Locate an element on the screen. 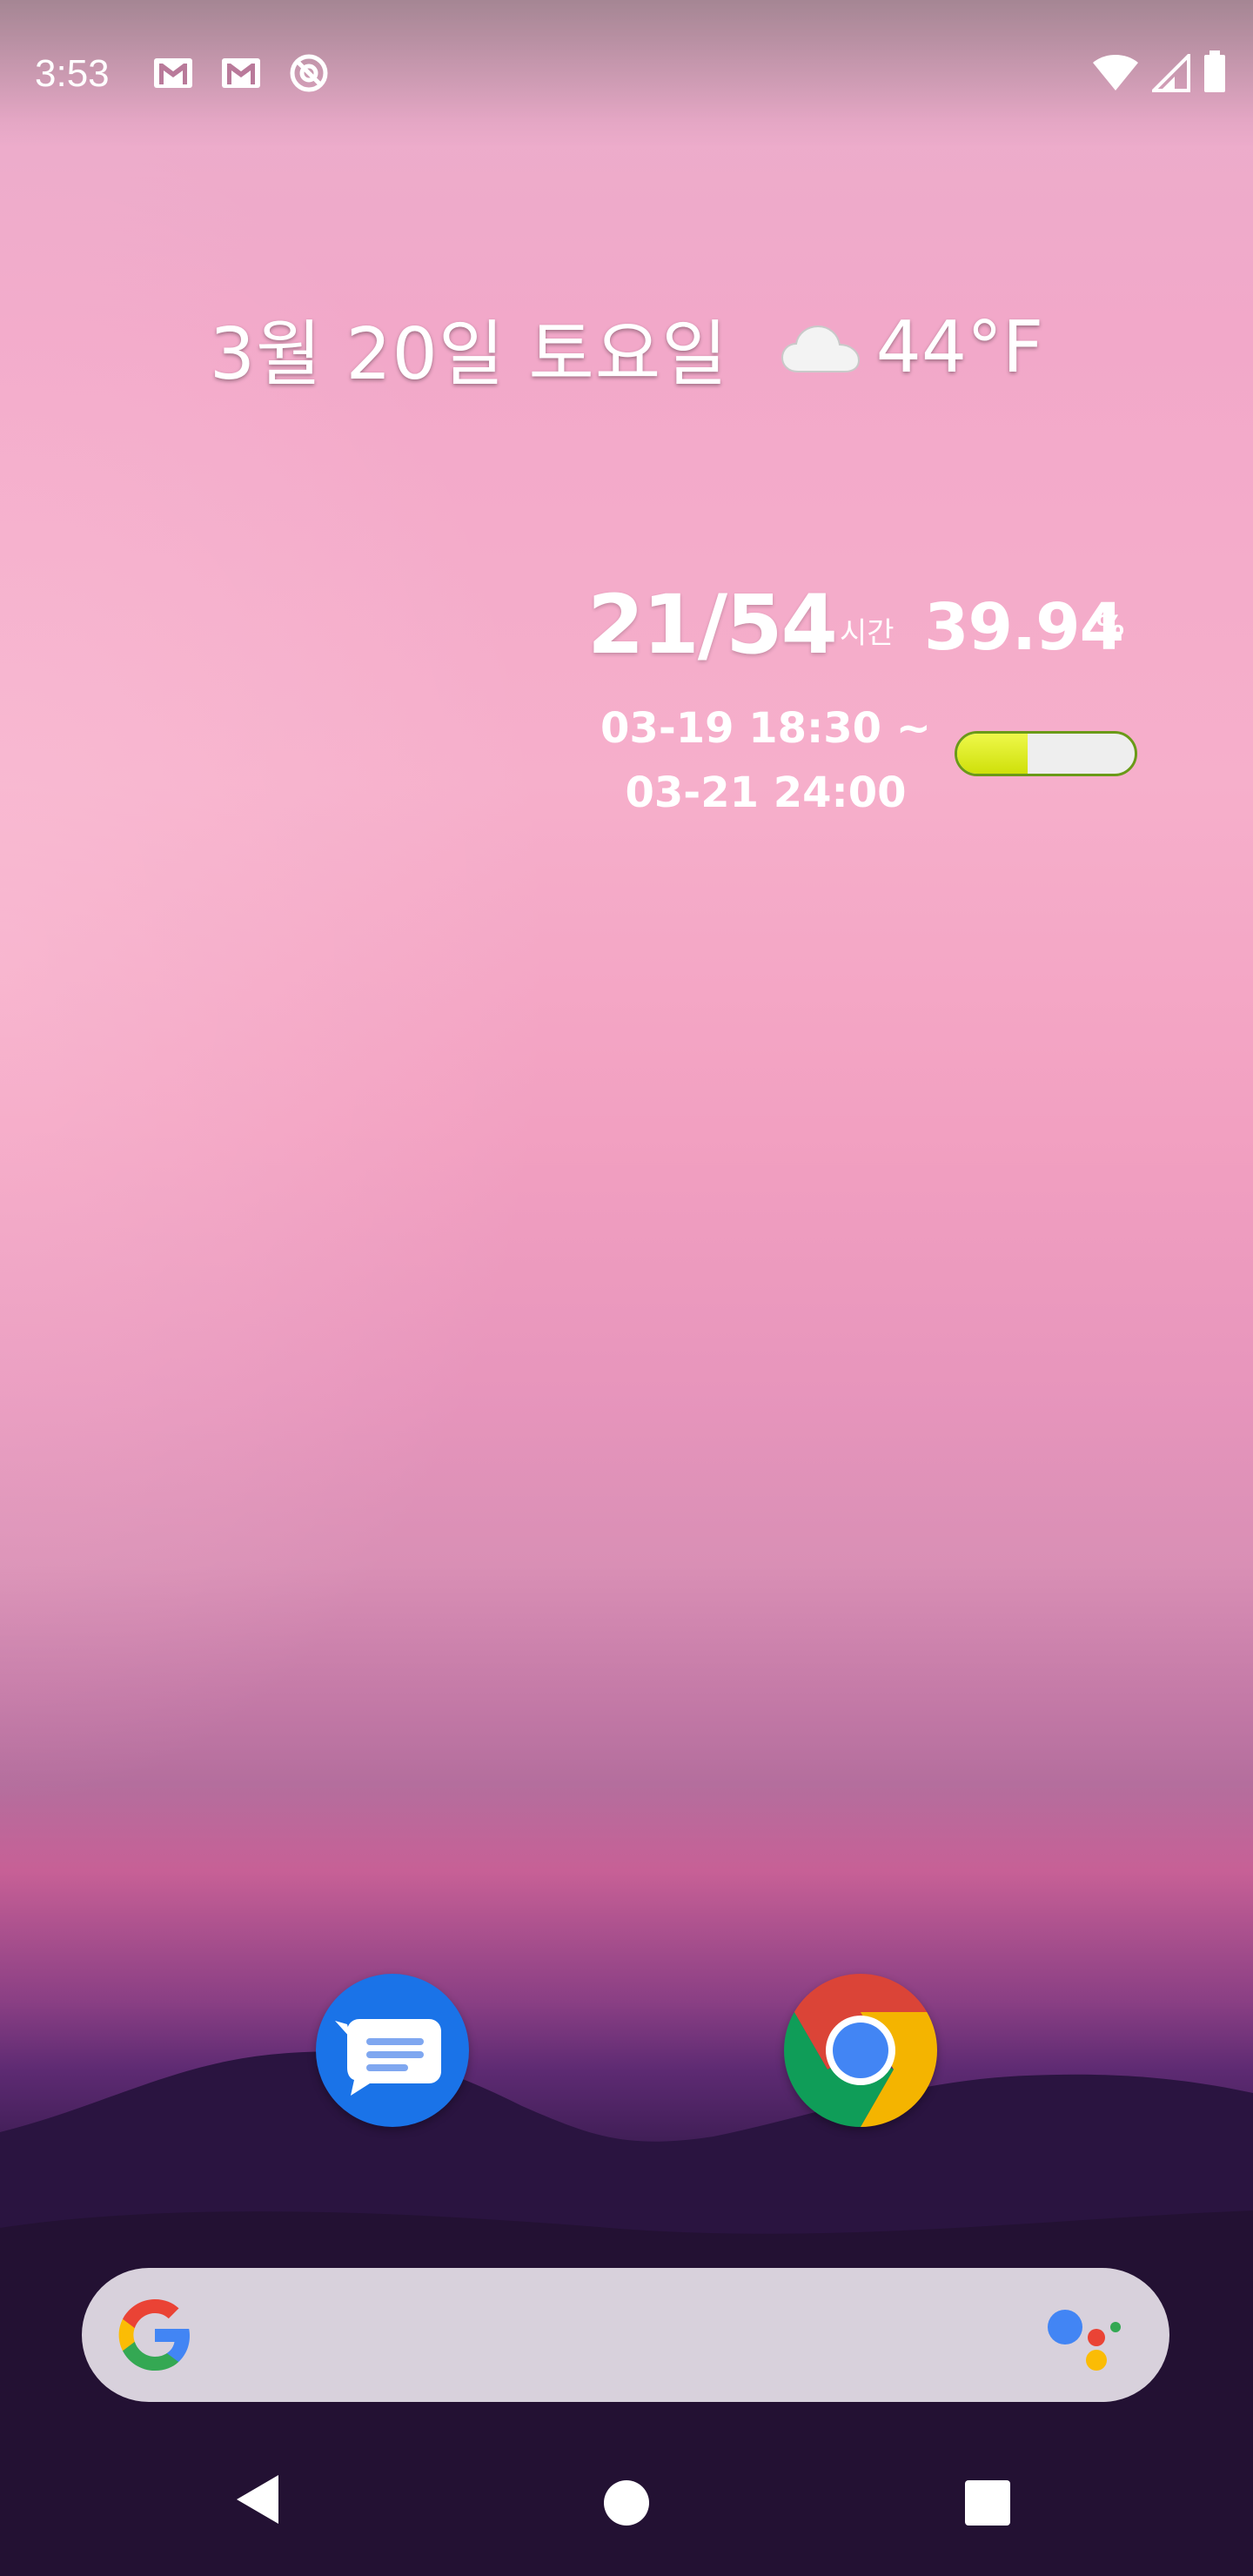  status-time: 3:53 is located at coordinates (72, 73).